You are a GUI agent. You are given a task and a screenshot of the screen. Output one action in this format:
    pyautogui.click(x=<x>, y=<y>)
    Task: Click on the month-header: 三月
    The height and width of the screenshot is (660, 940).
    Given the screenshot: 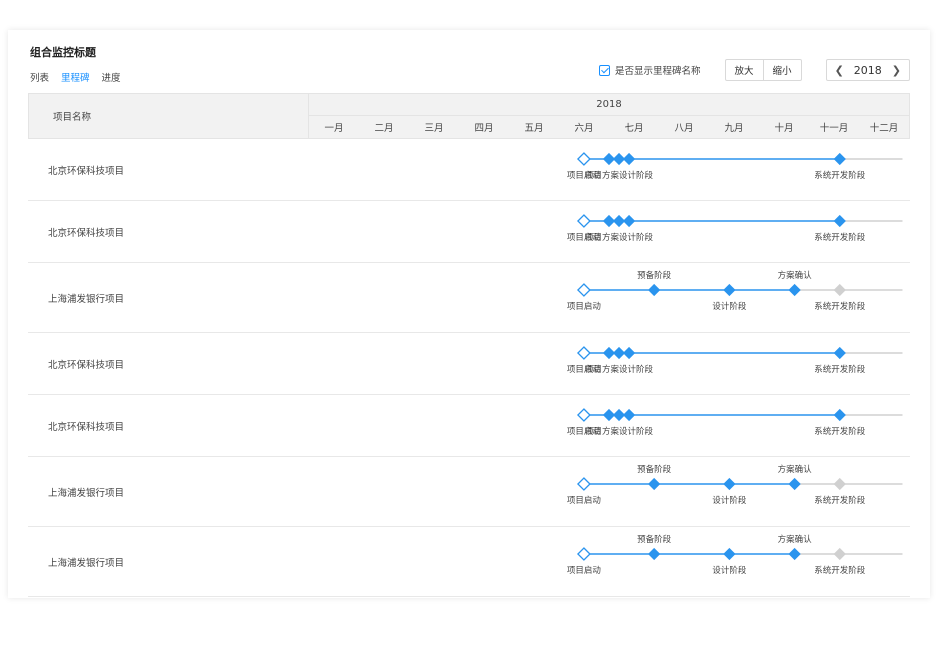 What is the action you would take?
    pyautogui.click(x=434, y=128)
    